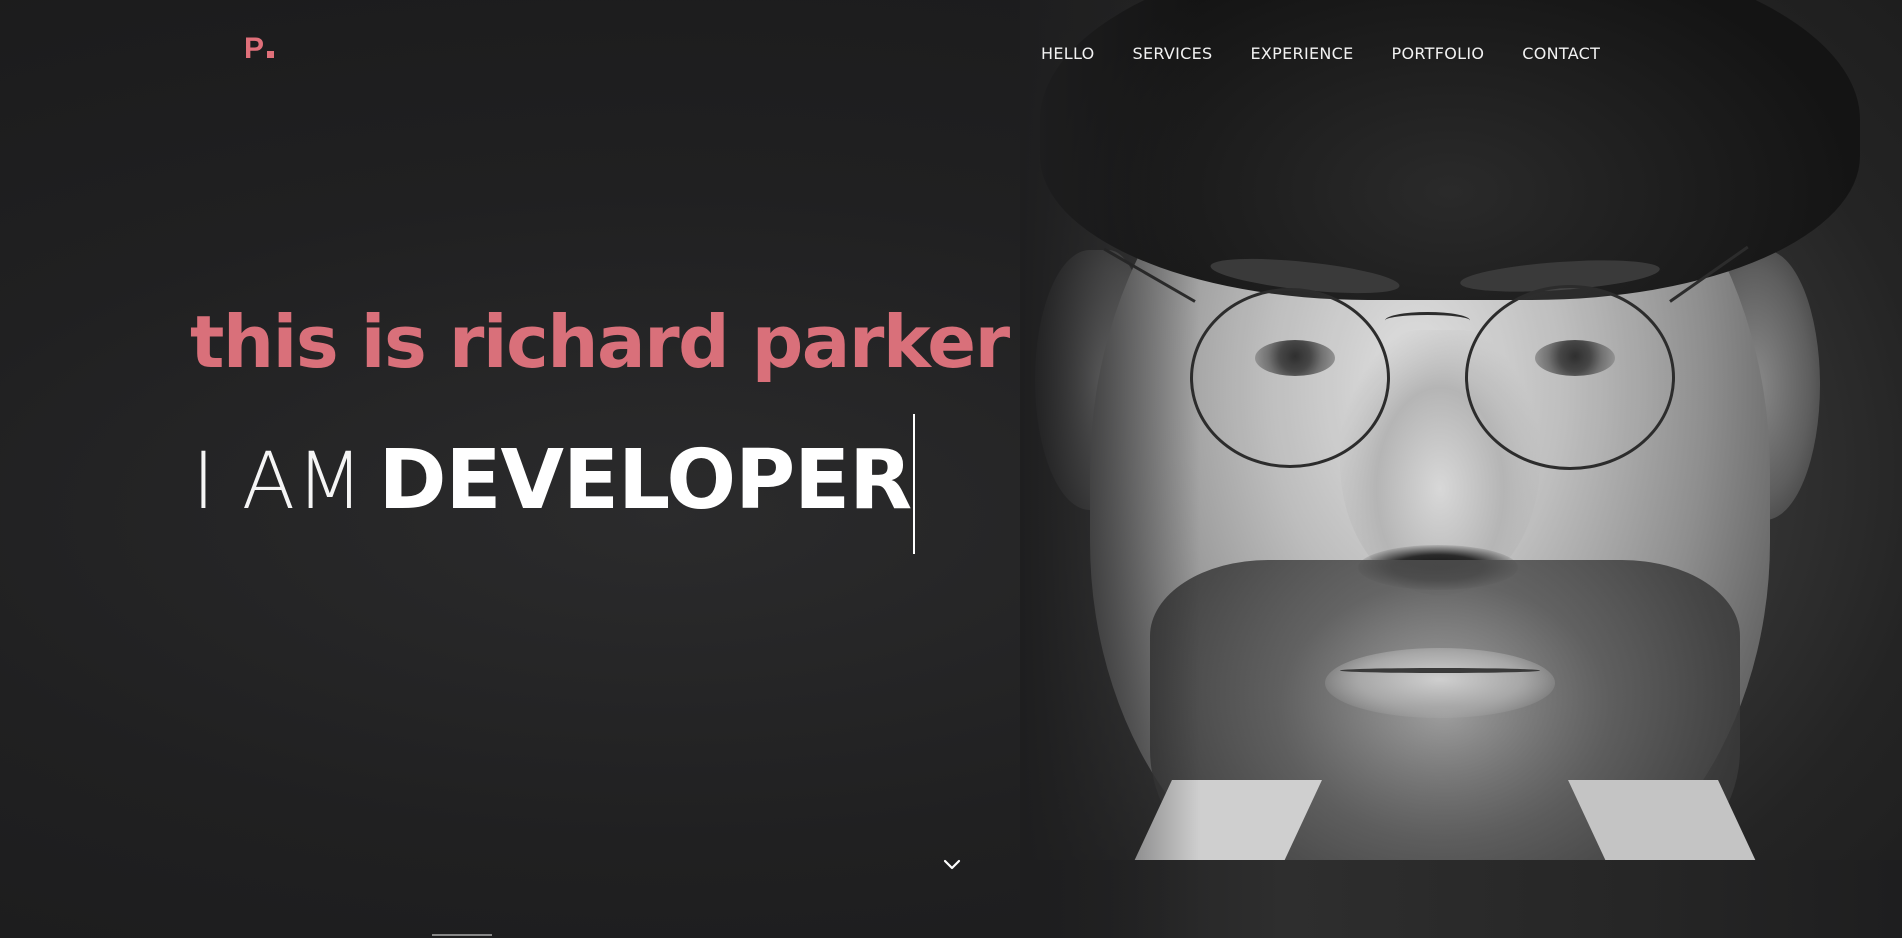 The image size is (1902, 938). Describe the element at coordinates (1427, 320) in the screenshot. I see `glasses-bridge` at that location.